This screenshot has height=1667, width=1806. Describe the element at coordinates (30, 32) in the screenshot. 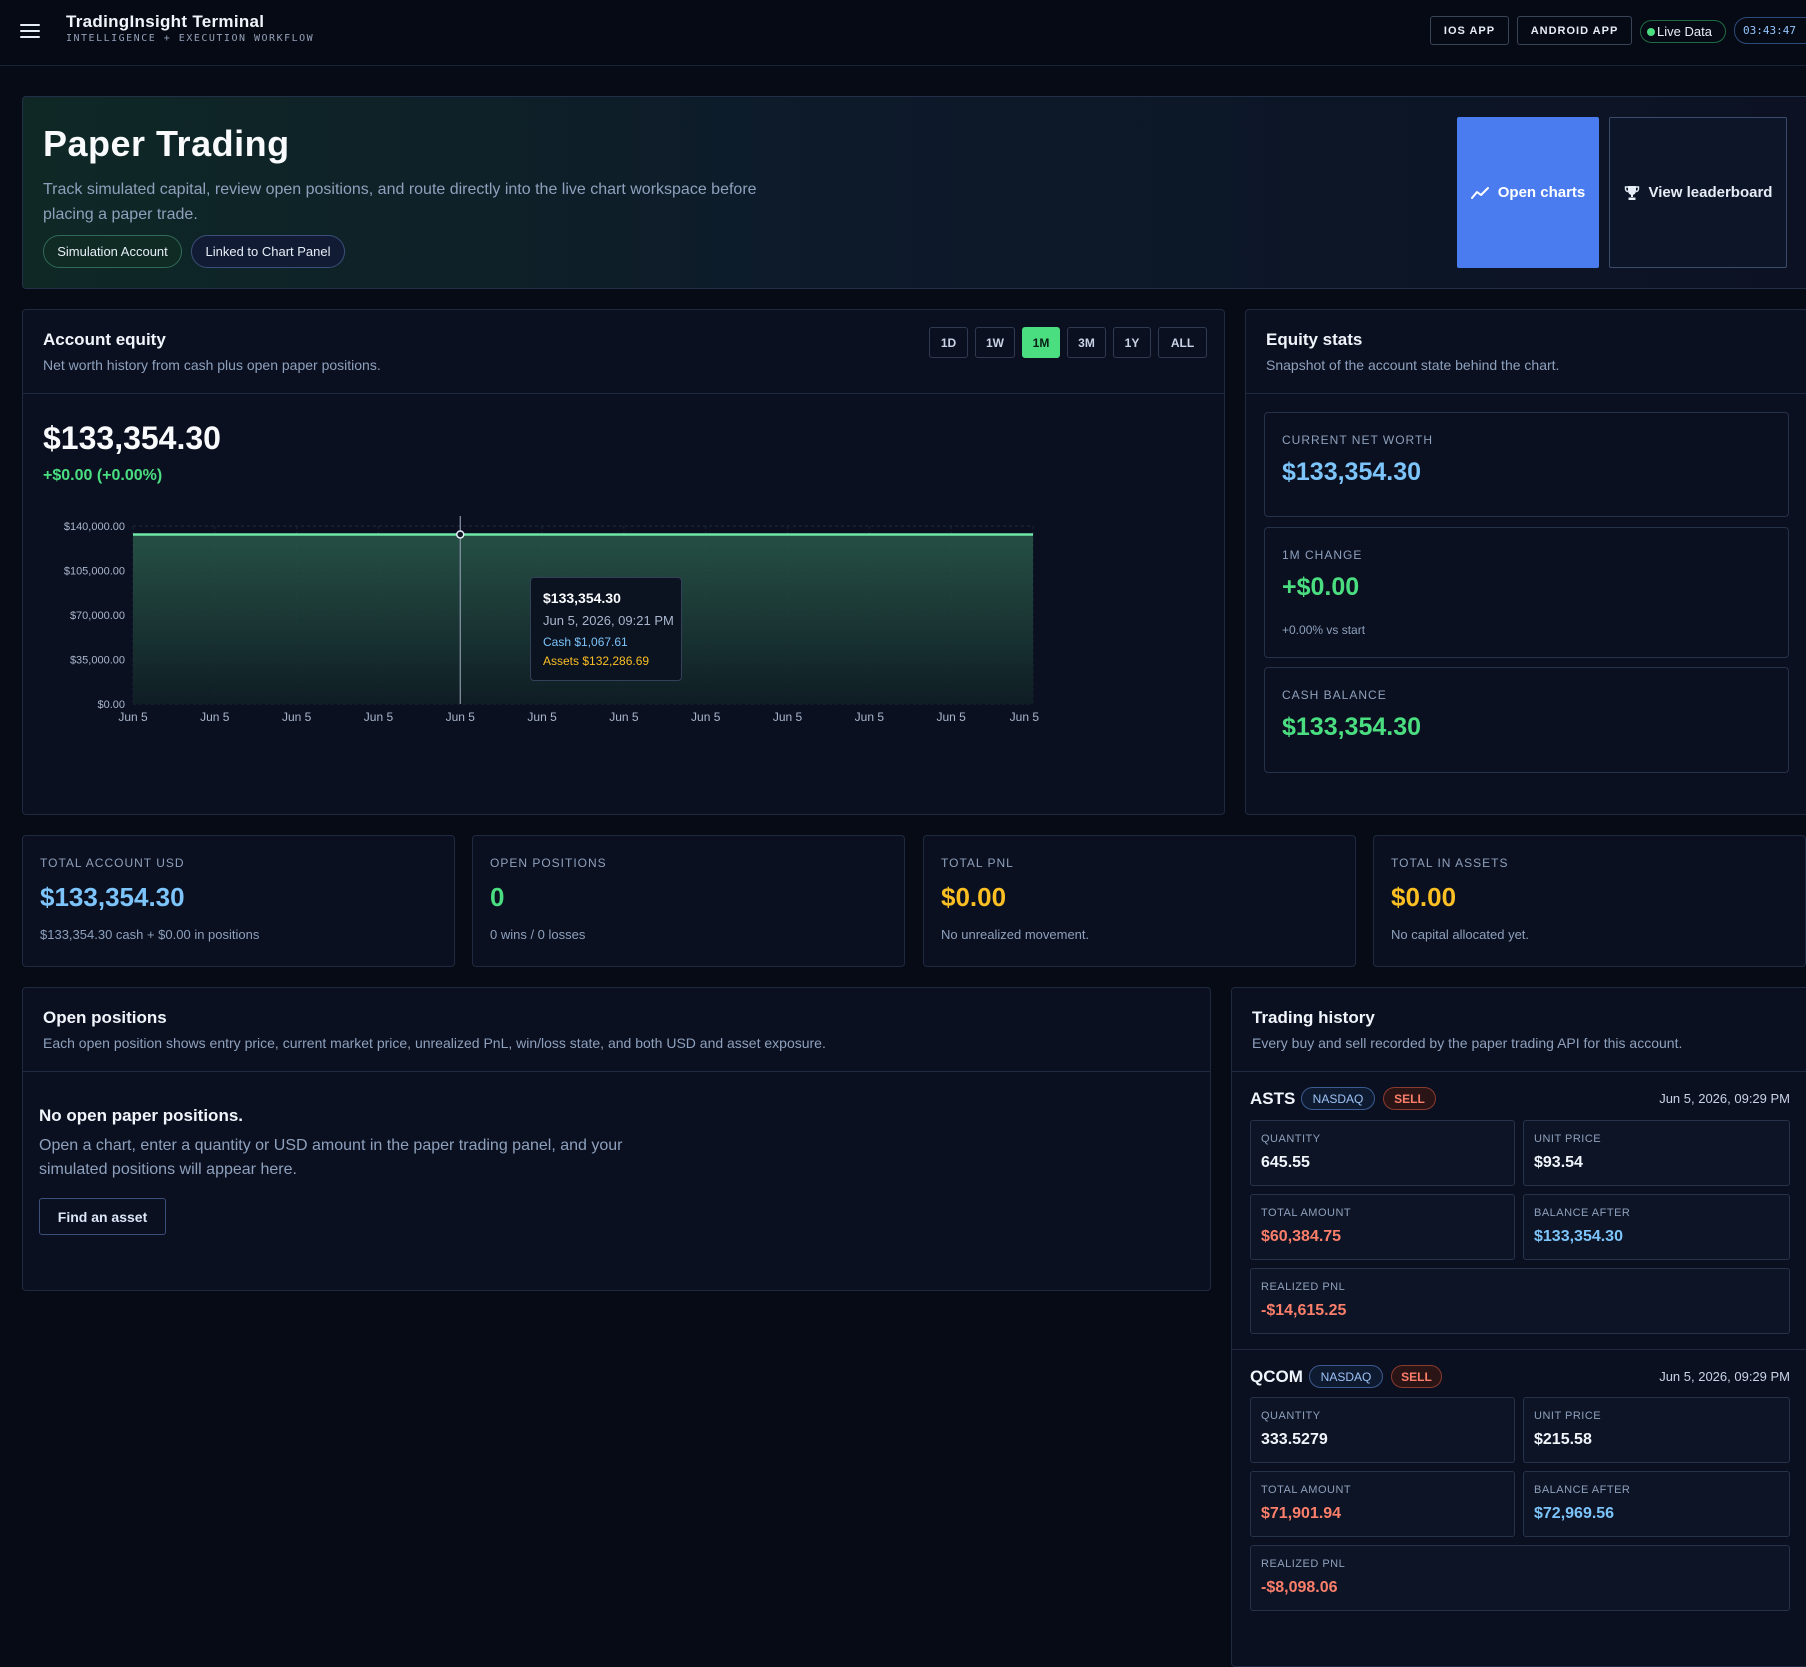

I see `hamburger-menu-icon` at that location.